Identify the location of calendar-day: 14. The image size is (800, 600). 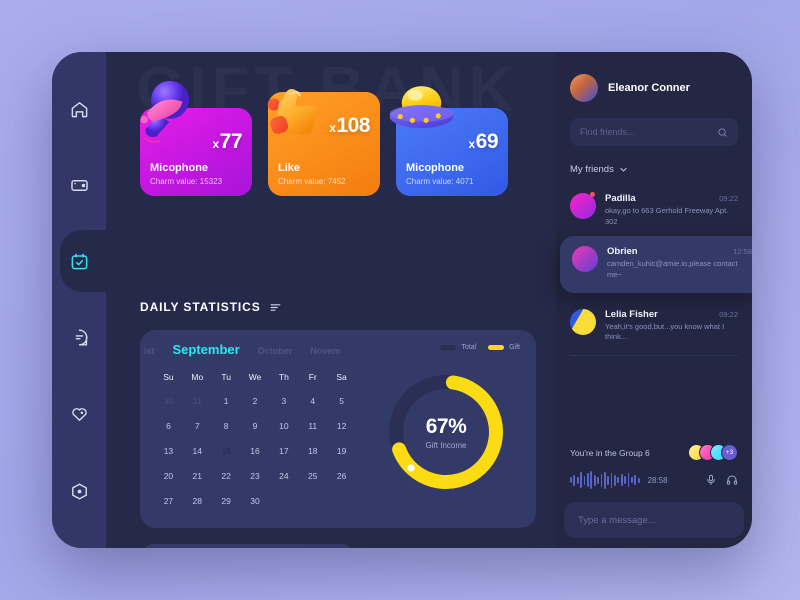
(197, 450).